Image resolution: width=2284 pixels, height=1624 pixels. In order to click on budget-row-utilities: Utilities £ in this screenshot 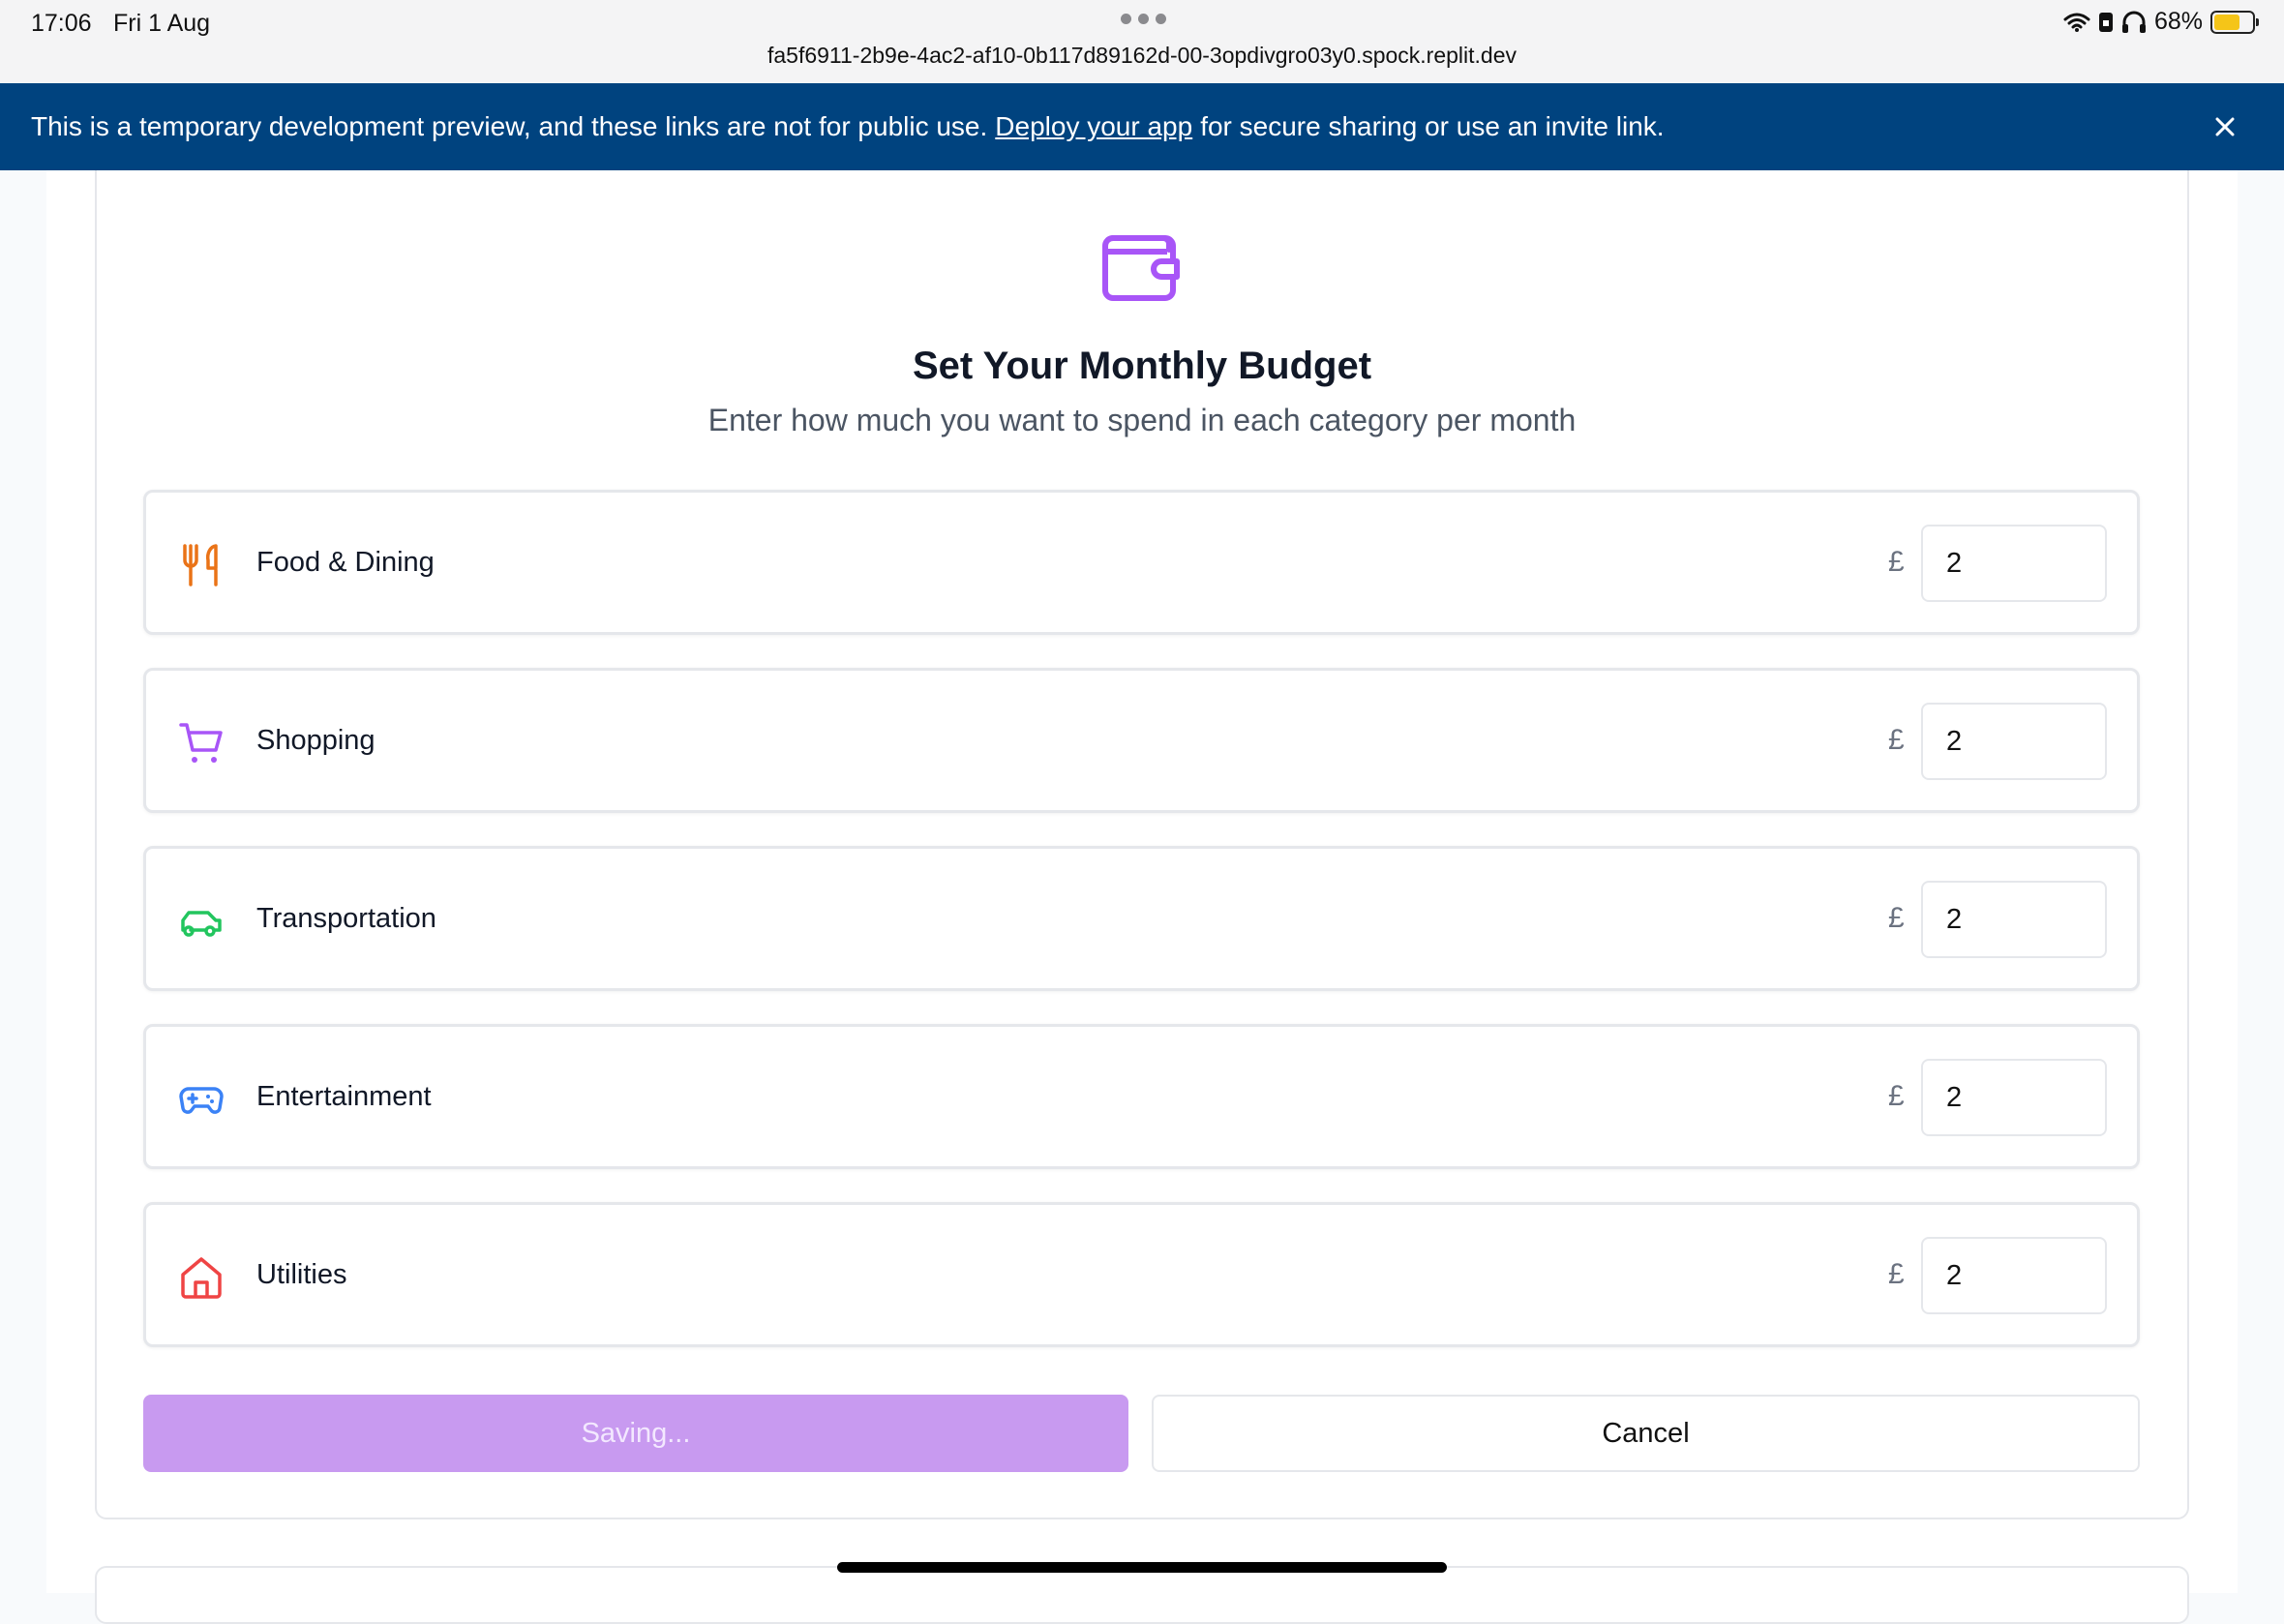, I will do `click(1141, 1274)`.